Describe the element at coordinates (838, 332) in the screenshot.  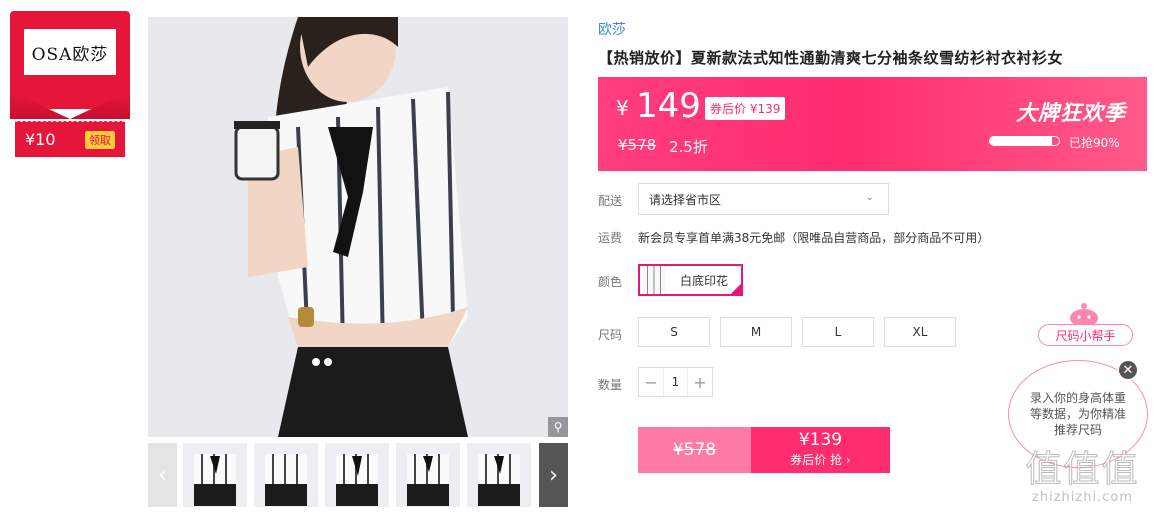
I see `size-option-l: L` at that location.